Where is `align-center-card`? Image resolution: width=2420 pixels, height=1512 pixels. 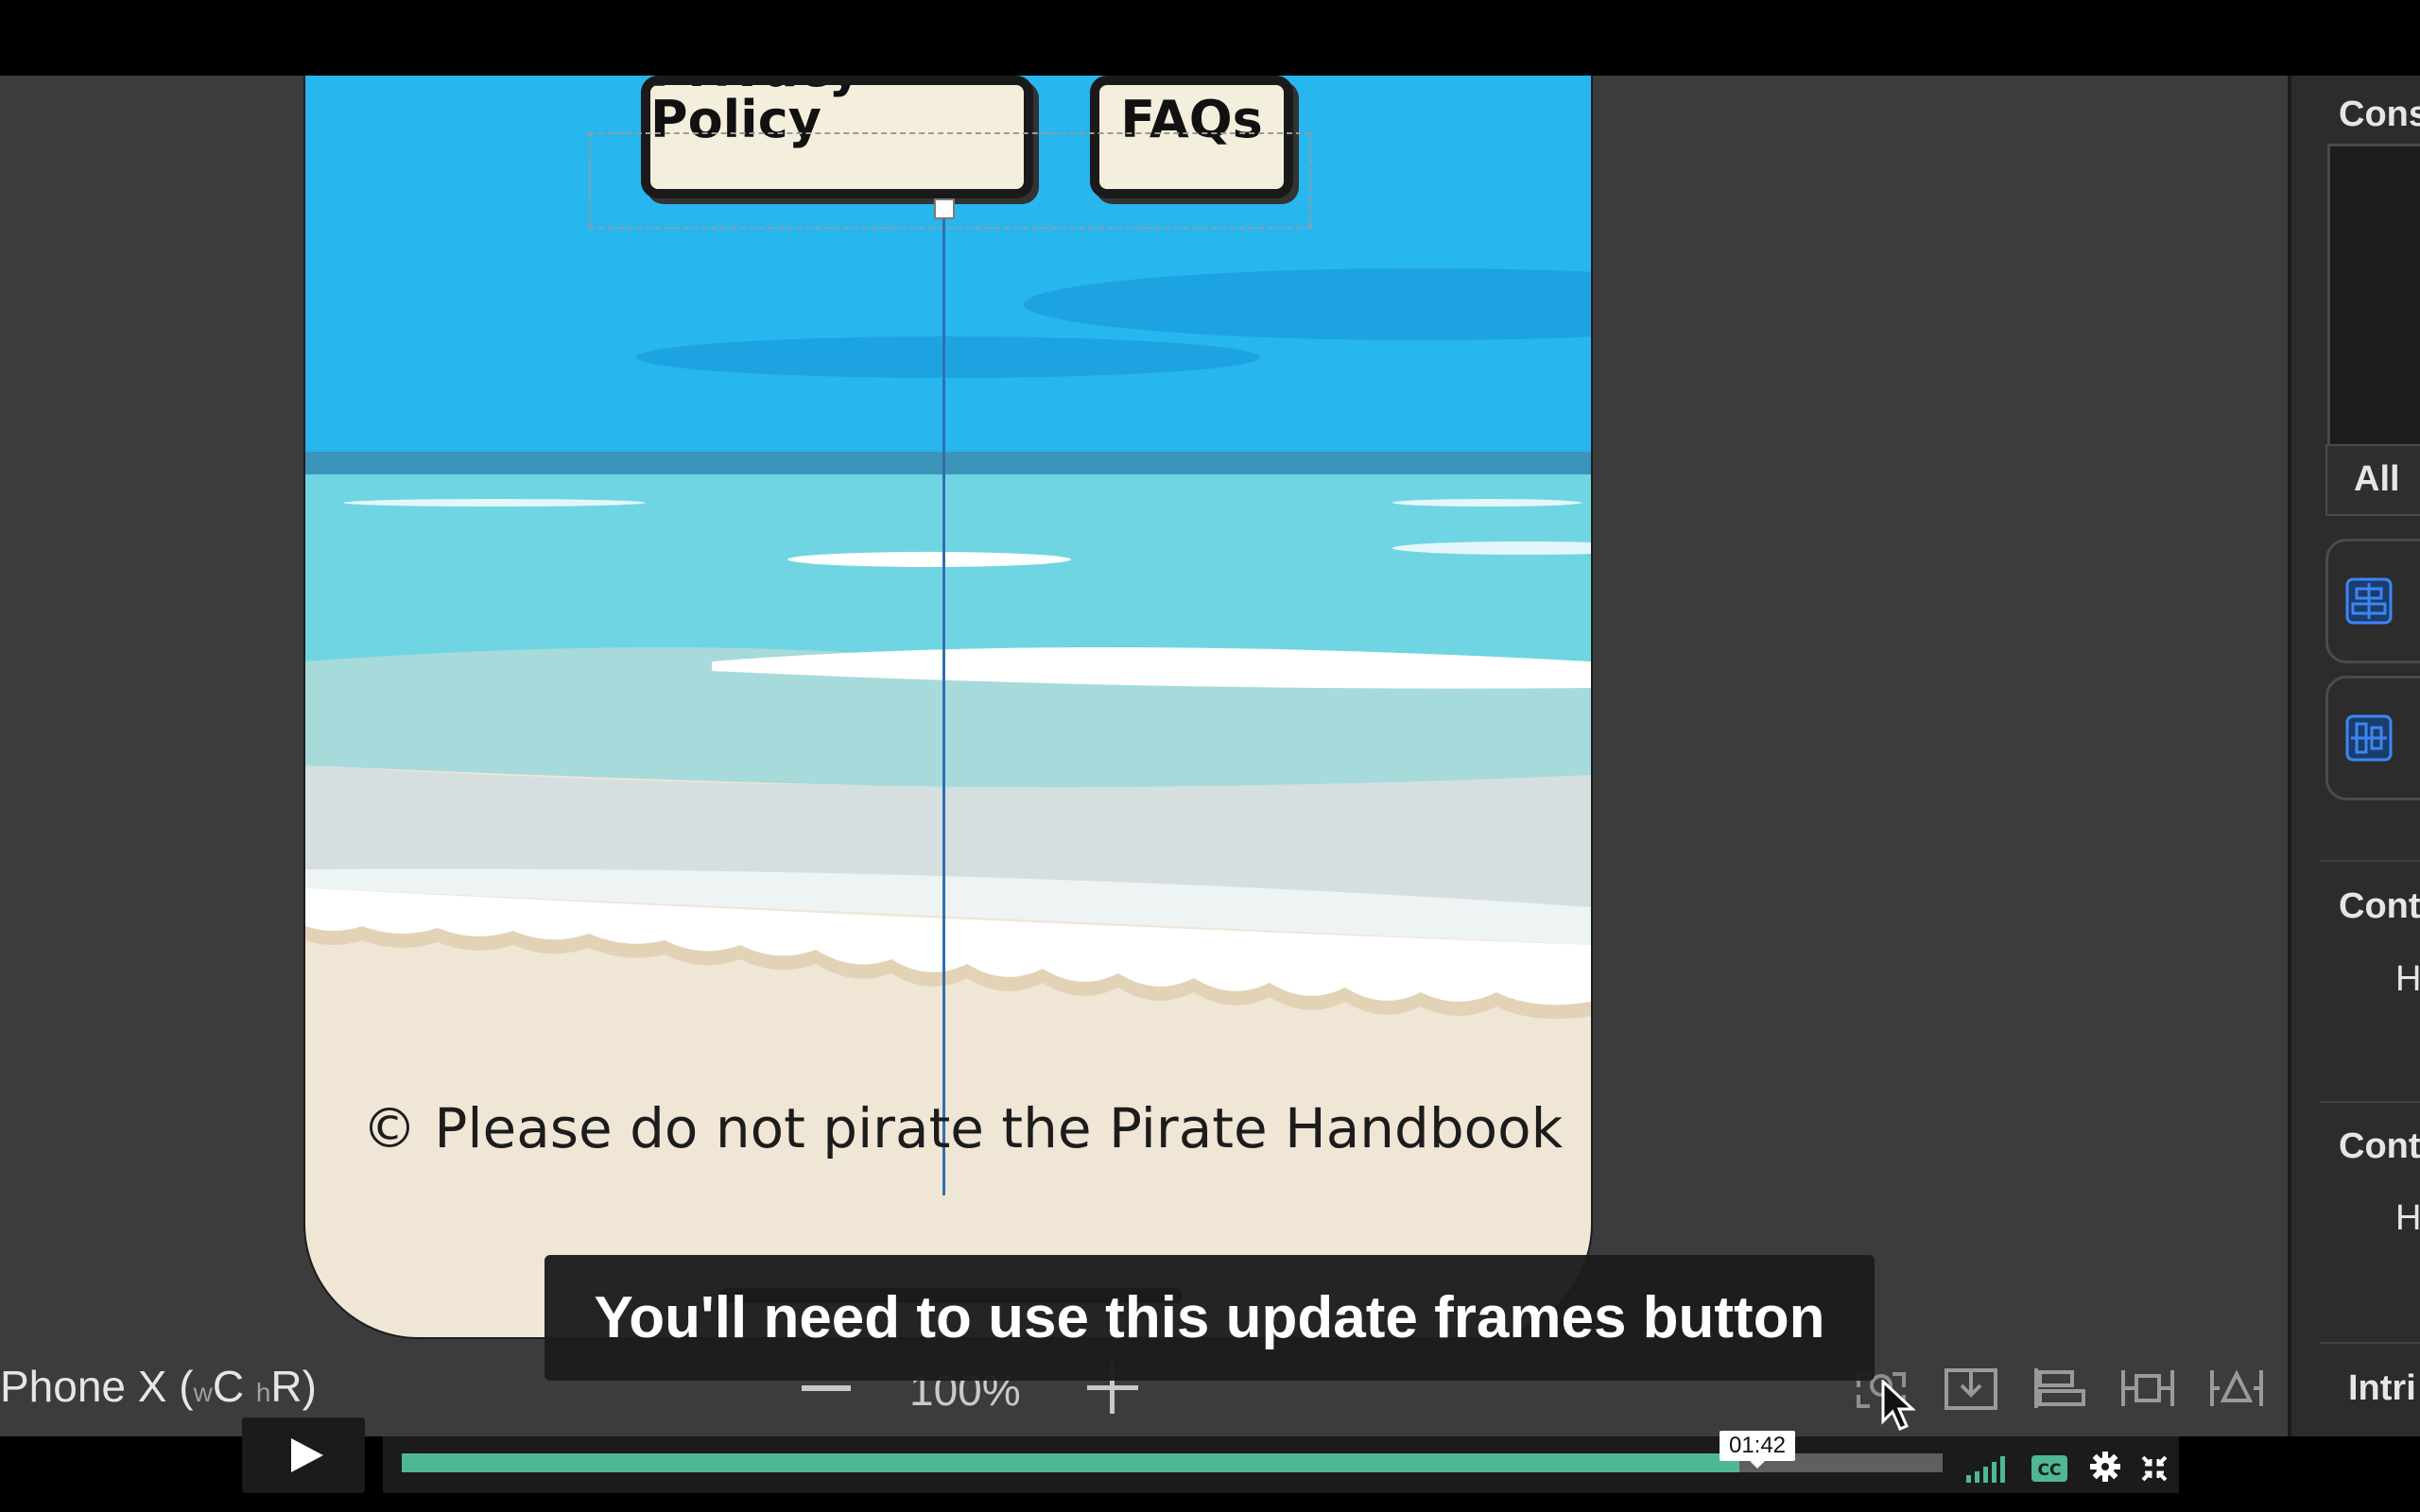 align-center-card is located at coordinates (2373, 601).